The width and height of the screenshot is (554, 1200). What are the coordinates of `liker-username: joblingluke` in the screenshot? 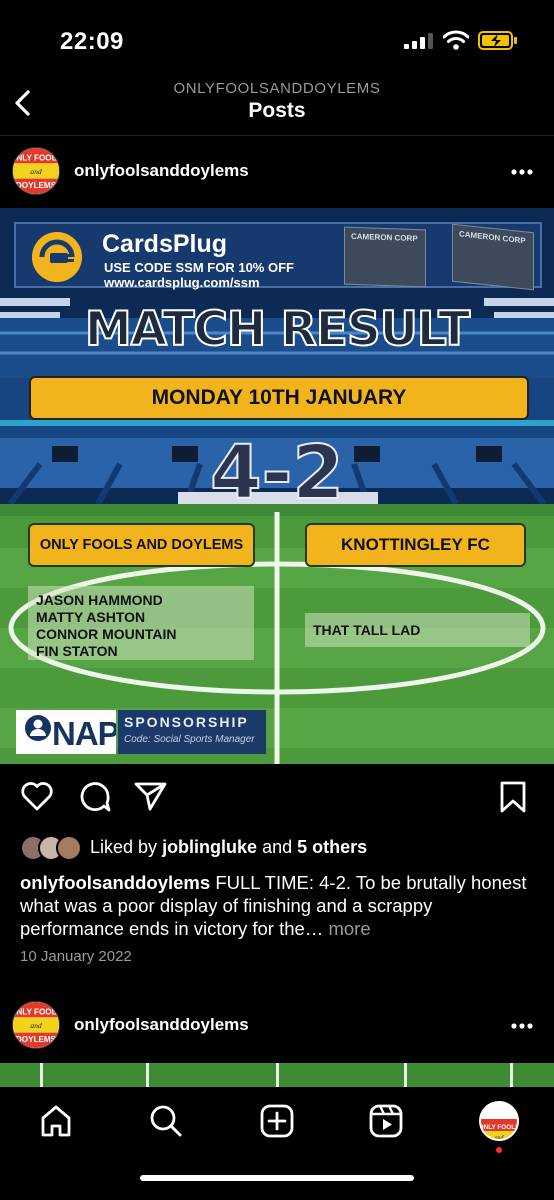 It's located at (209, 847).